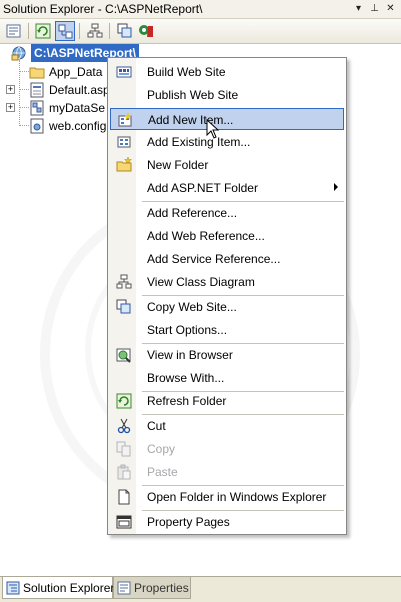 The width and height of the screenshot is (401, 602). I want to click on view-class-diagram-button, so click(95, 31).